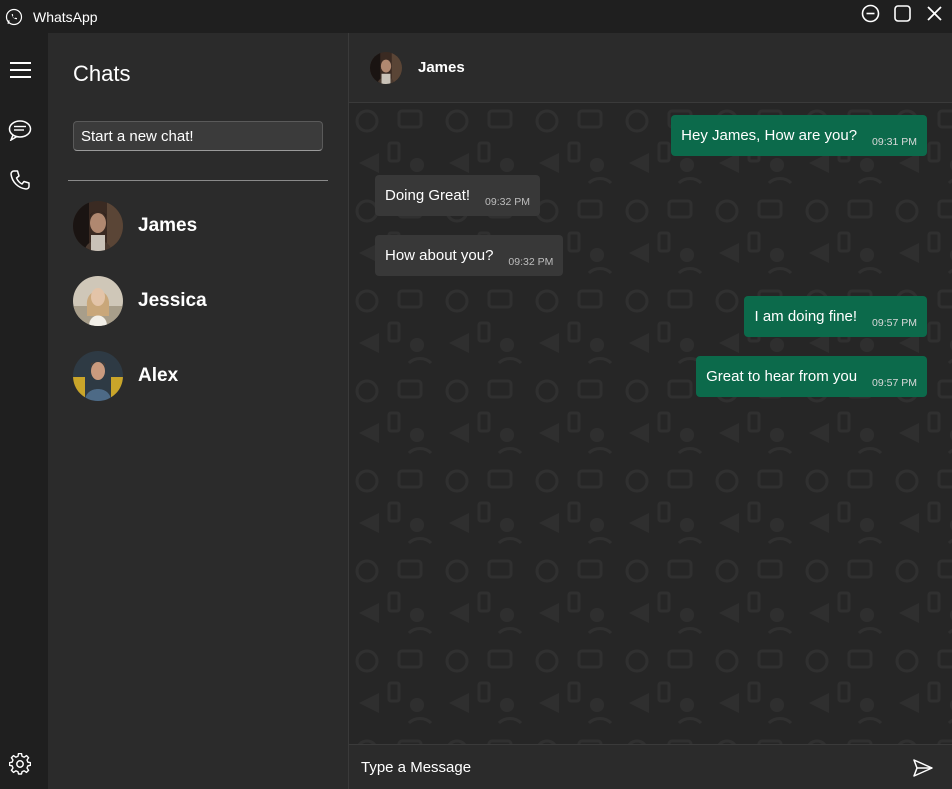 Image resolution: width=952 pixels, height=789 pixels. I want to click on settings-gear-icon, so click(20, 764).